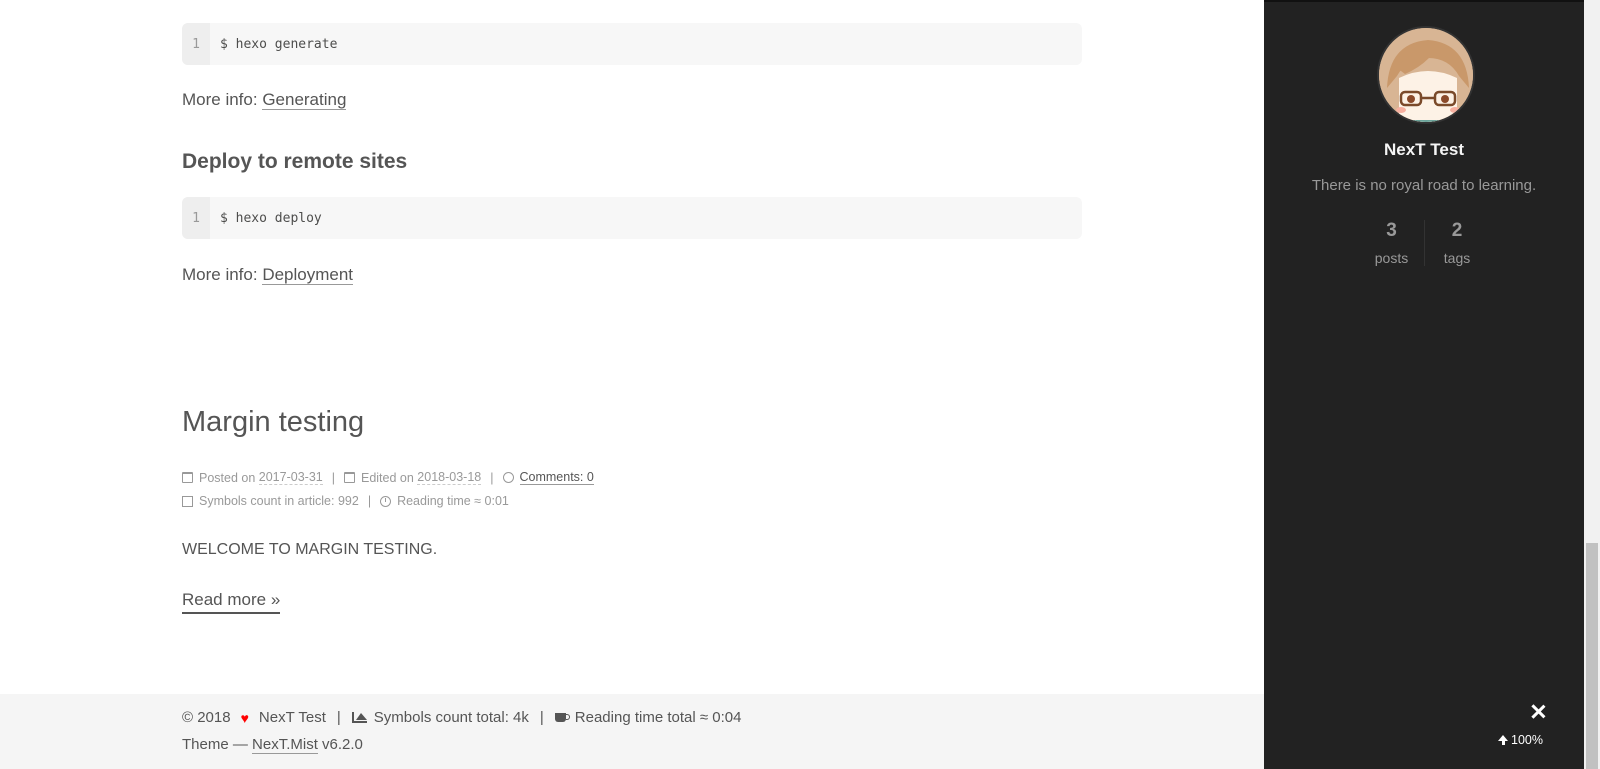 The image size is (1600, 769). What do you see at coordinates (556, 477) in the screenshot?
I see `comments-link: Comments: 0` at bounding box center [556, 477].